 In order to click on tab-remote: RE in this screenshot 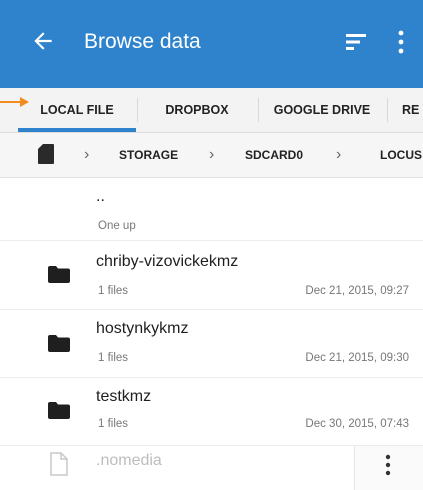, I will do `click(405, 110)`.